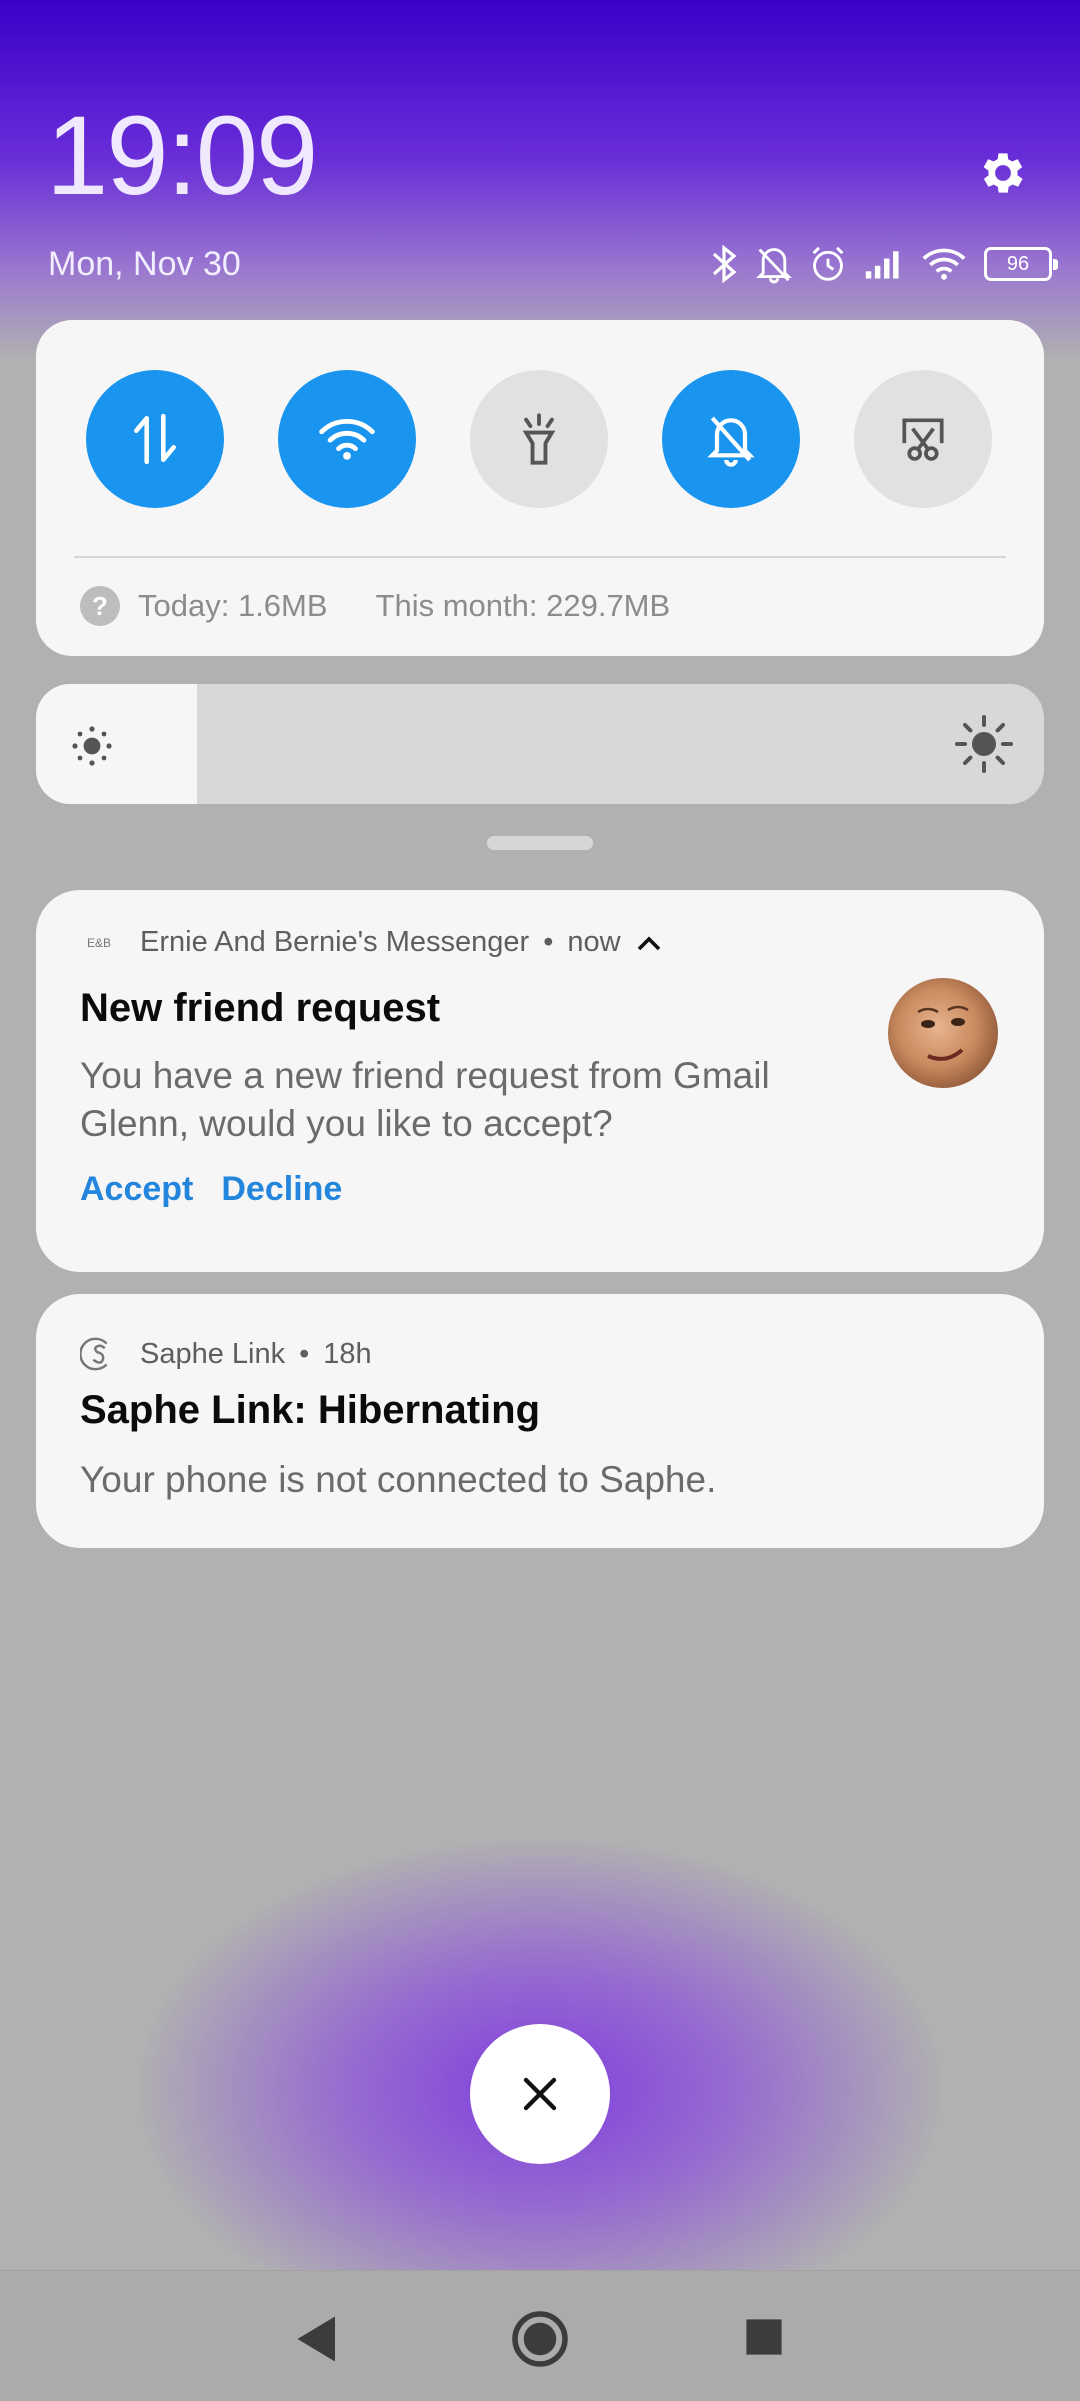 This screenshot has width=1080, height=2401. Describe the element at coordinates (233, 605) in the screenshot. I see `usage-today: Today: 1.6MB` at that location.